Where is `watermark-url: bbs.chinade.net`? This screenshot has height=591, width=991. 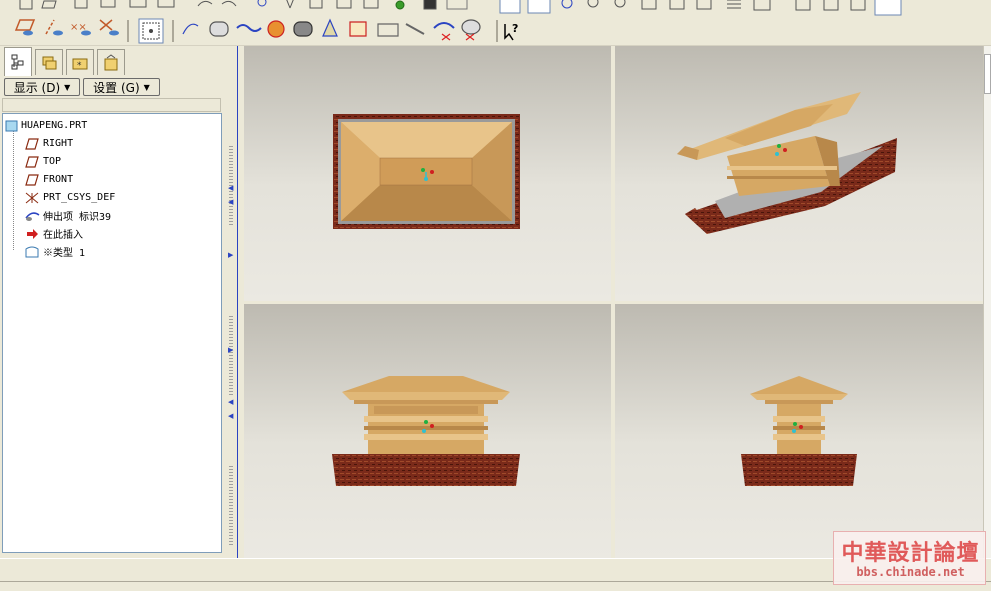 watermark-url: bbs.chinade.net is located at coordinates (910, 572).